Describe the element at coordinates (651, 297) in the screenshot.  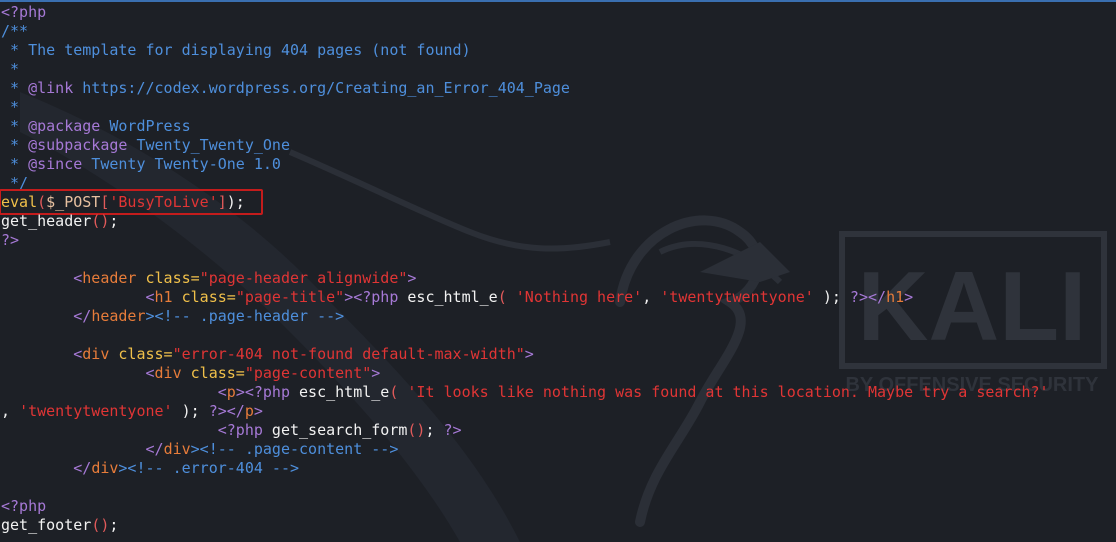
I see `code-token: ,` at that location.